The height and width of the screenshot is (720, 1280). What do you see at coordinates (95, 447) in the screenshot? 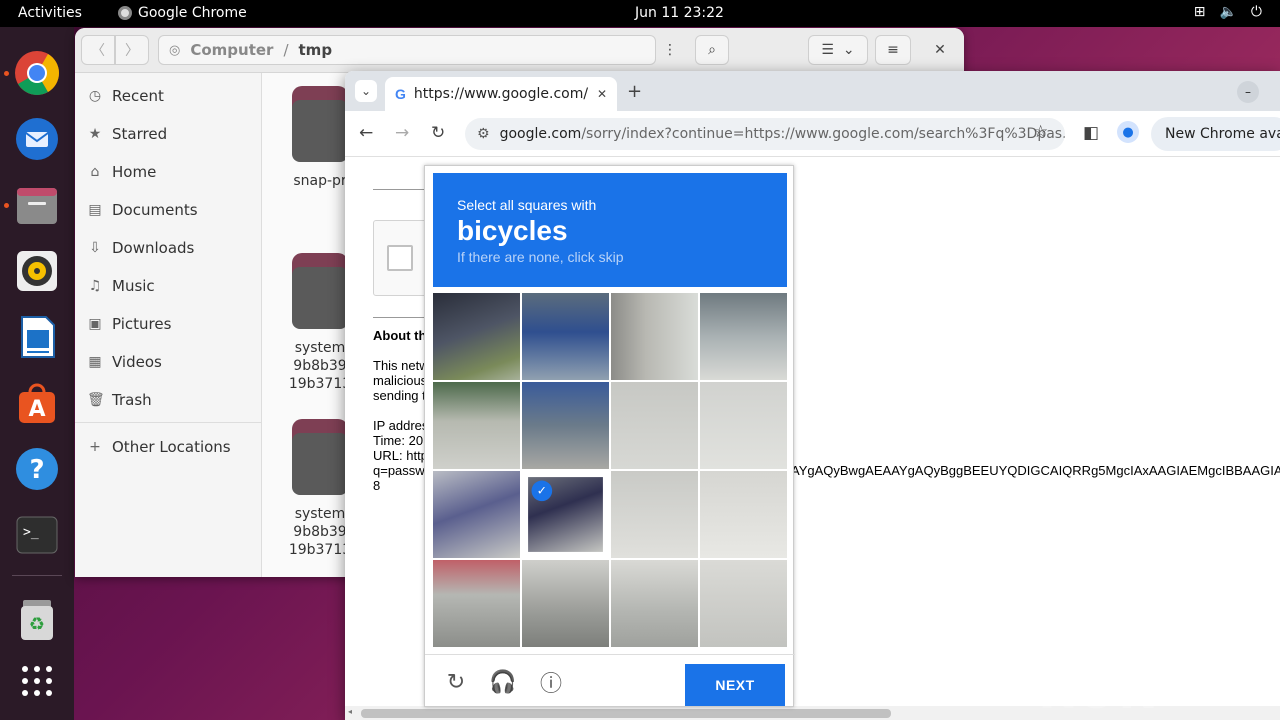
I see `plus-icon: +` at bounding box center [95, 447].